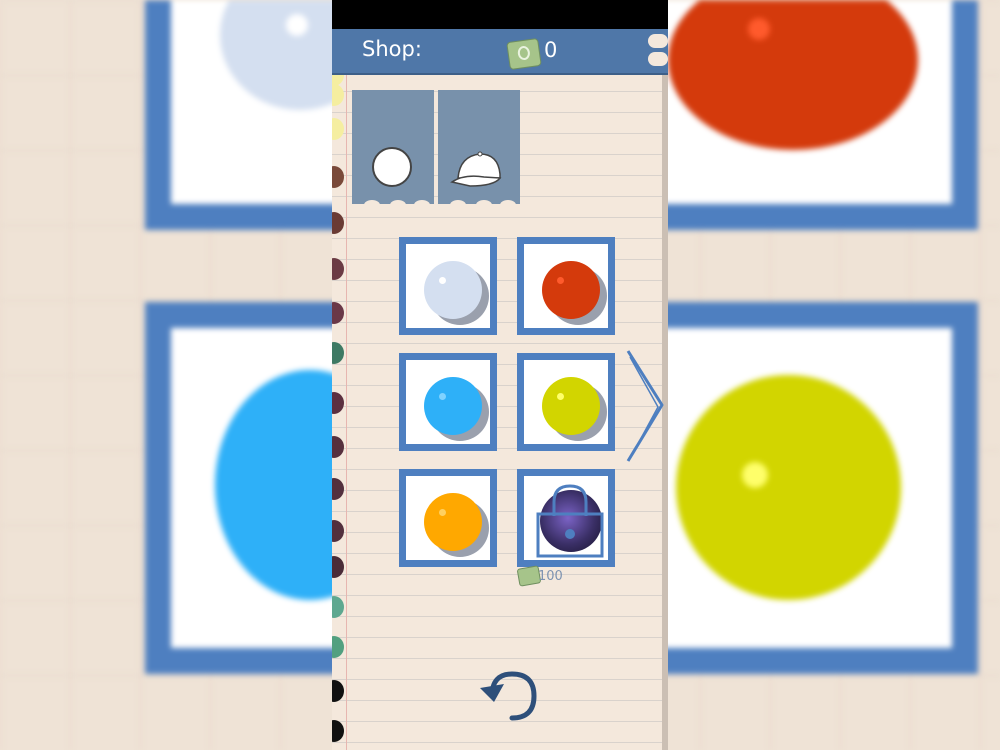  I want to click on item-slot-galaxy-locked, so click(566, 518).